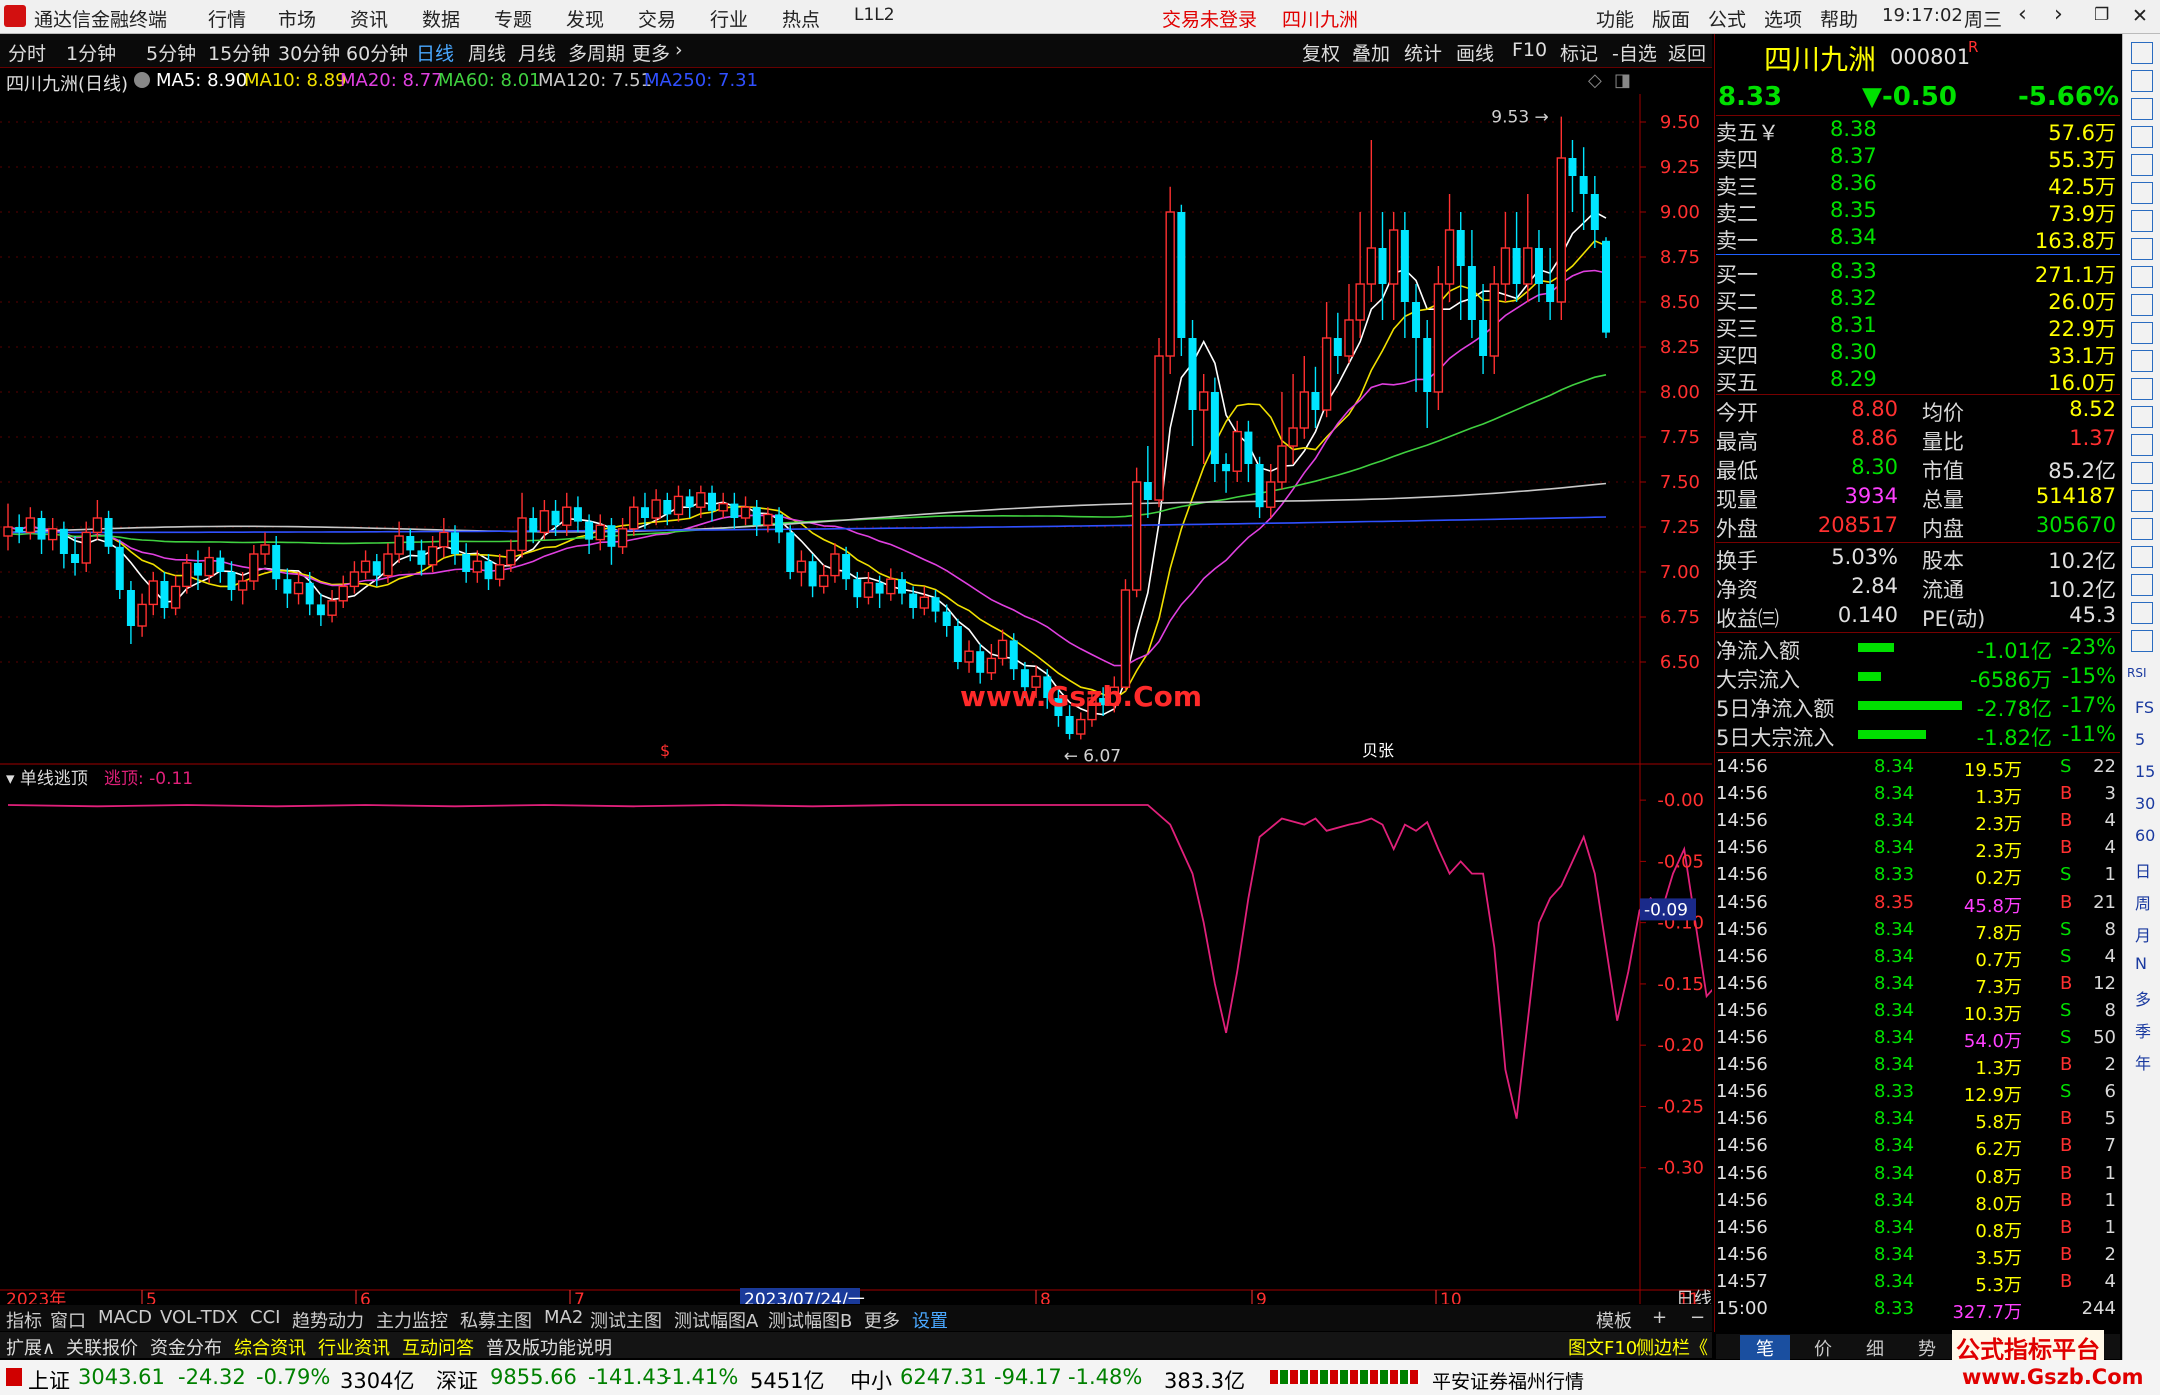  What do you see at coordinates (1918, 616) in the screenshot?
I see `fund-row: 收益㈢ 0.140 PE(动) 45.3` at bounding box center [1918, 616].